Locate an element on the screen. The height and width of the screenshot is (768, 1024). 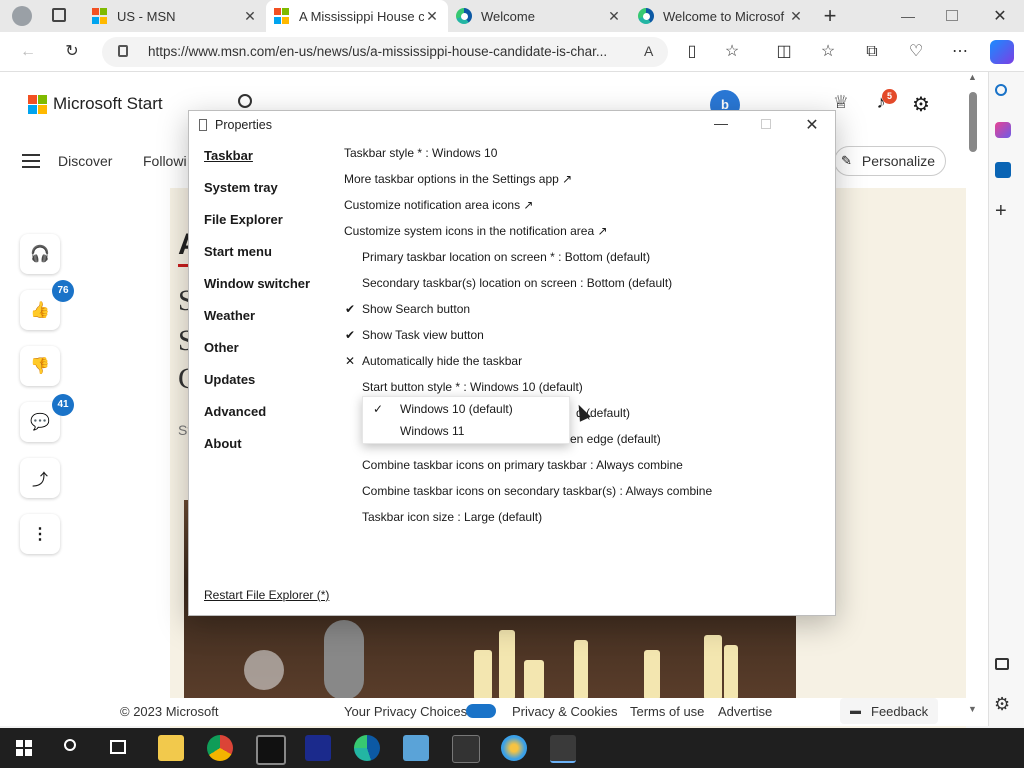
dialog-nav-file-explorer: File Explorer is located at coordinates (243, 219).